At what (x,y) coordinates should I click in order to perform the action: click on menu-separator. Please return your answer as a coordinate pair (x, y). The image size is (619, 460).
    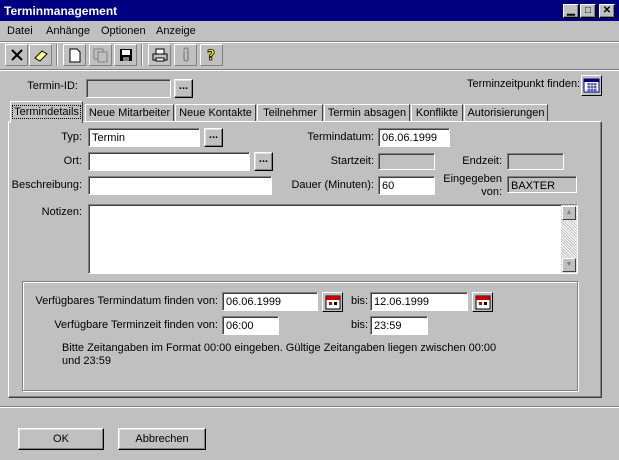
    Looking at the image, I should click on (309, 42).